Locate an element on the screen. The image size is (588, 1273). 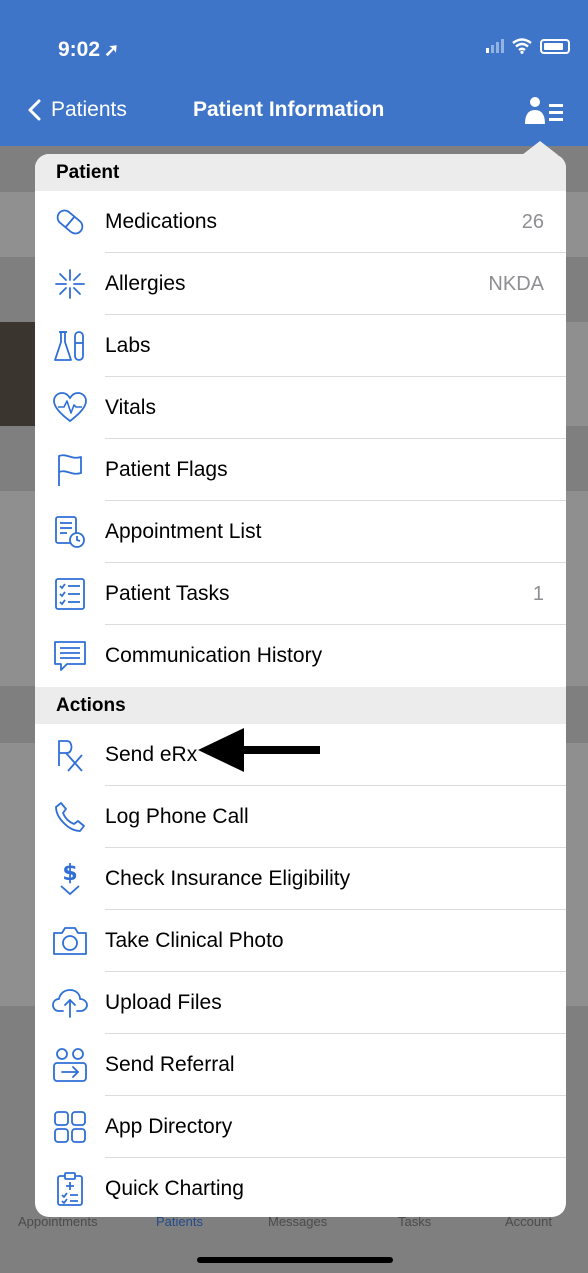
battery-icon is located at coordinates (555, 46).